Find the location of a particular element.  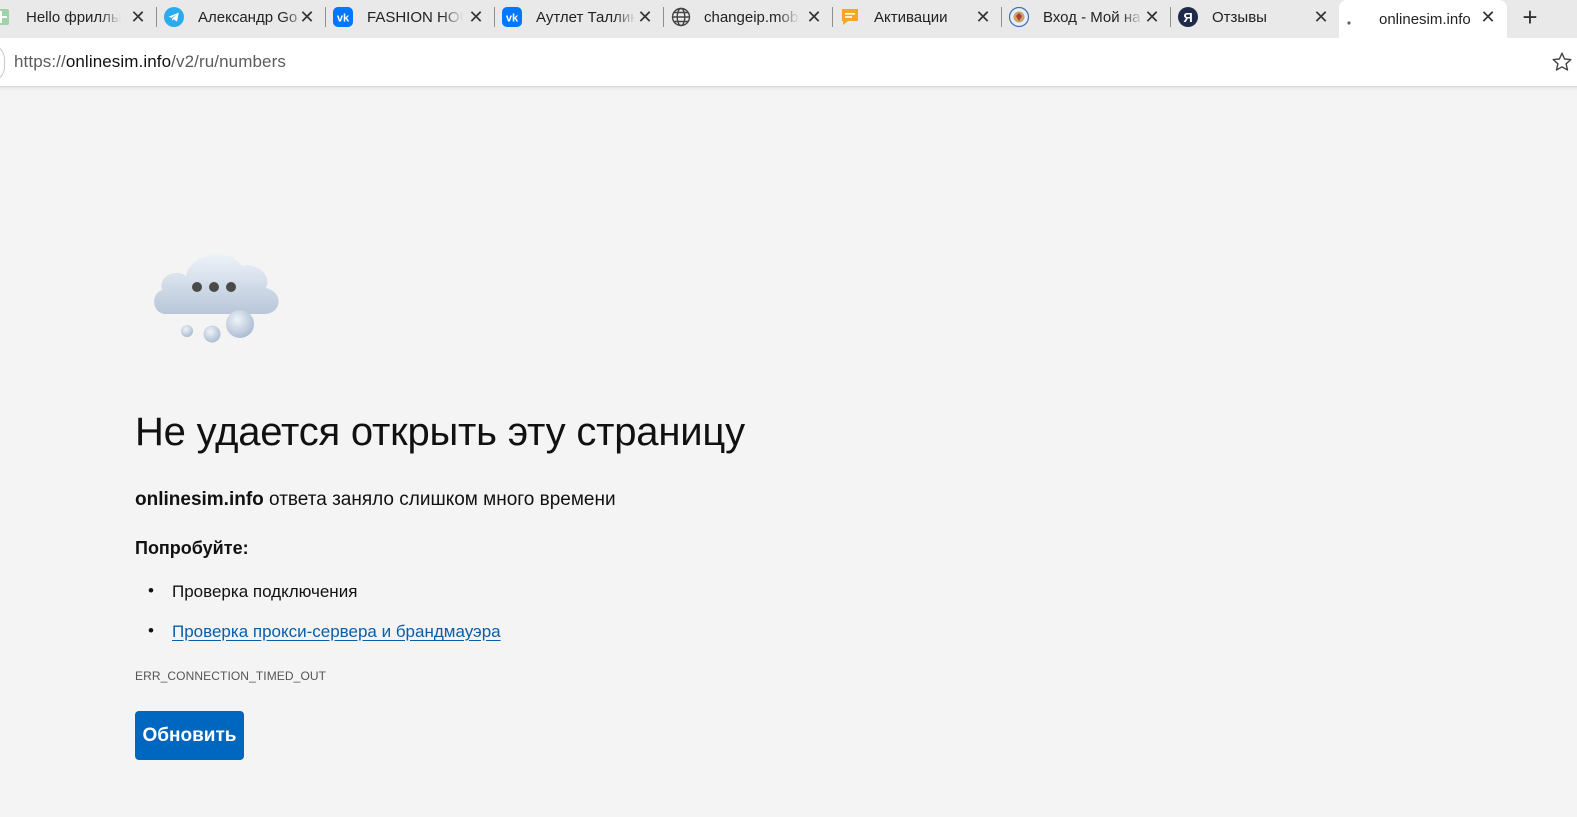

address-bar: https://onlinesim.info/v2/ru/numbers is located at coordinates (150, 62).